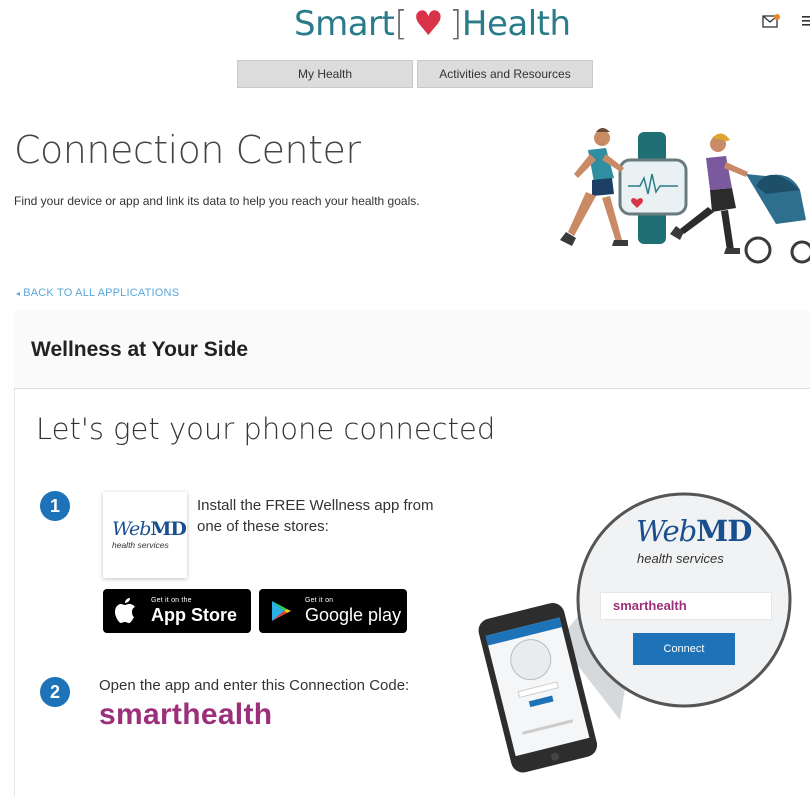  What do you see at coordinates (281, 611) in the screenshot?
I see `google-play-icon` at bounding box center [281, 611].